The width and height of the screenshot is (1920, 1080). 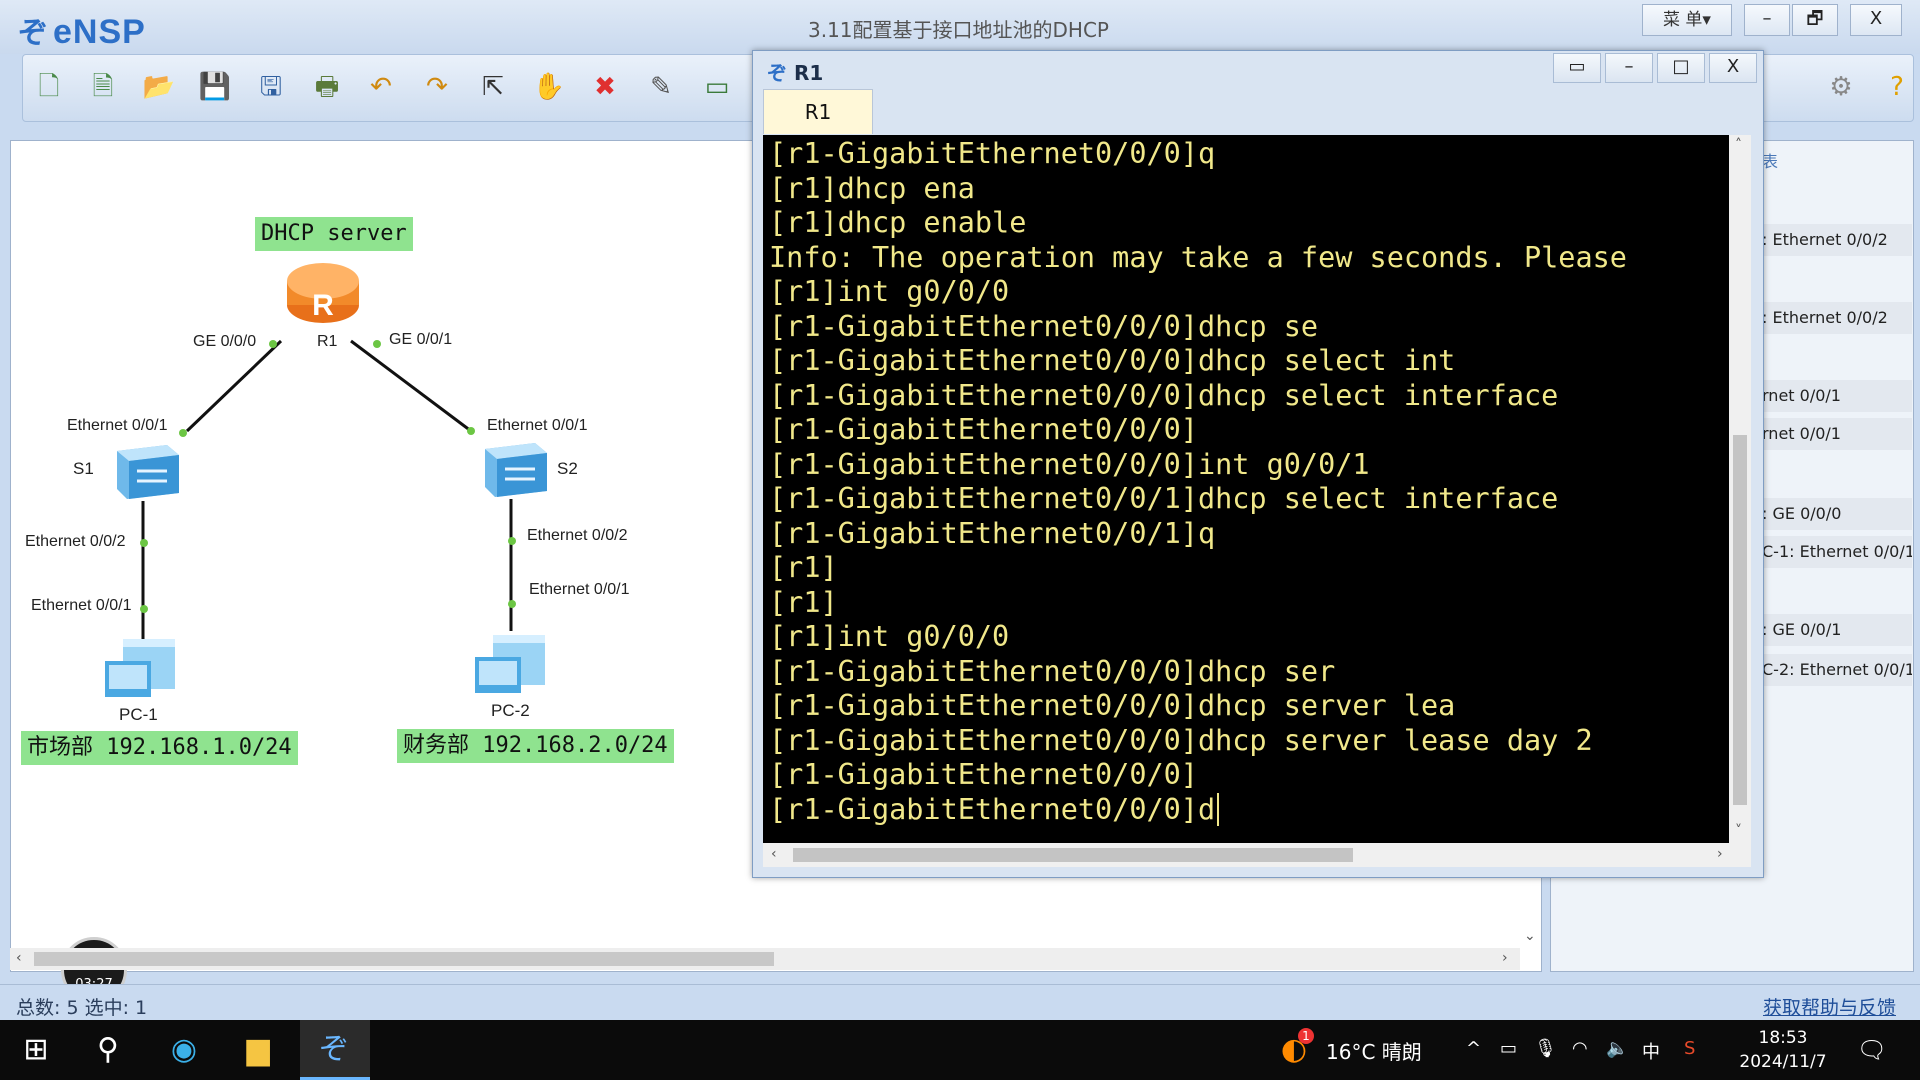 I want to click on print-icon: 🖶, so click(x=327, y=87).